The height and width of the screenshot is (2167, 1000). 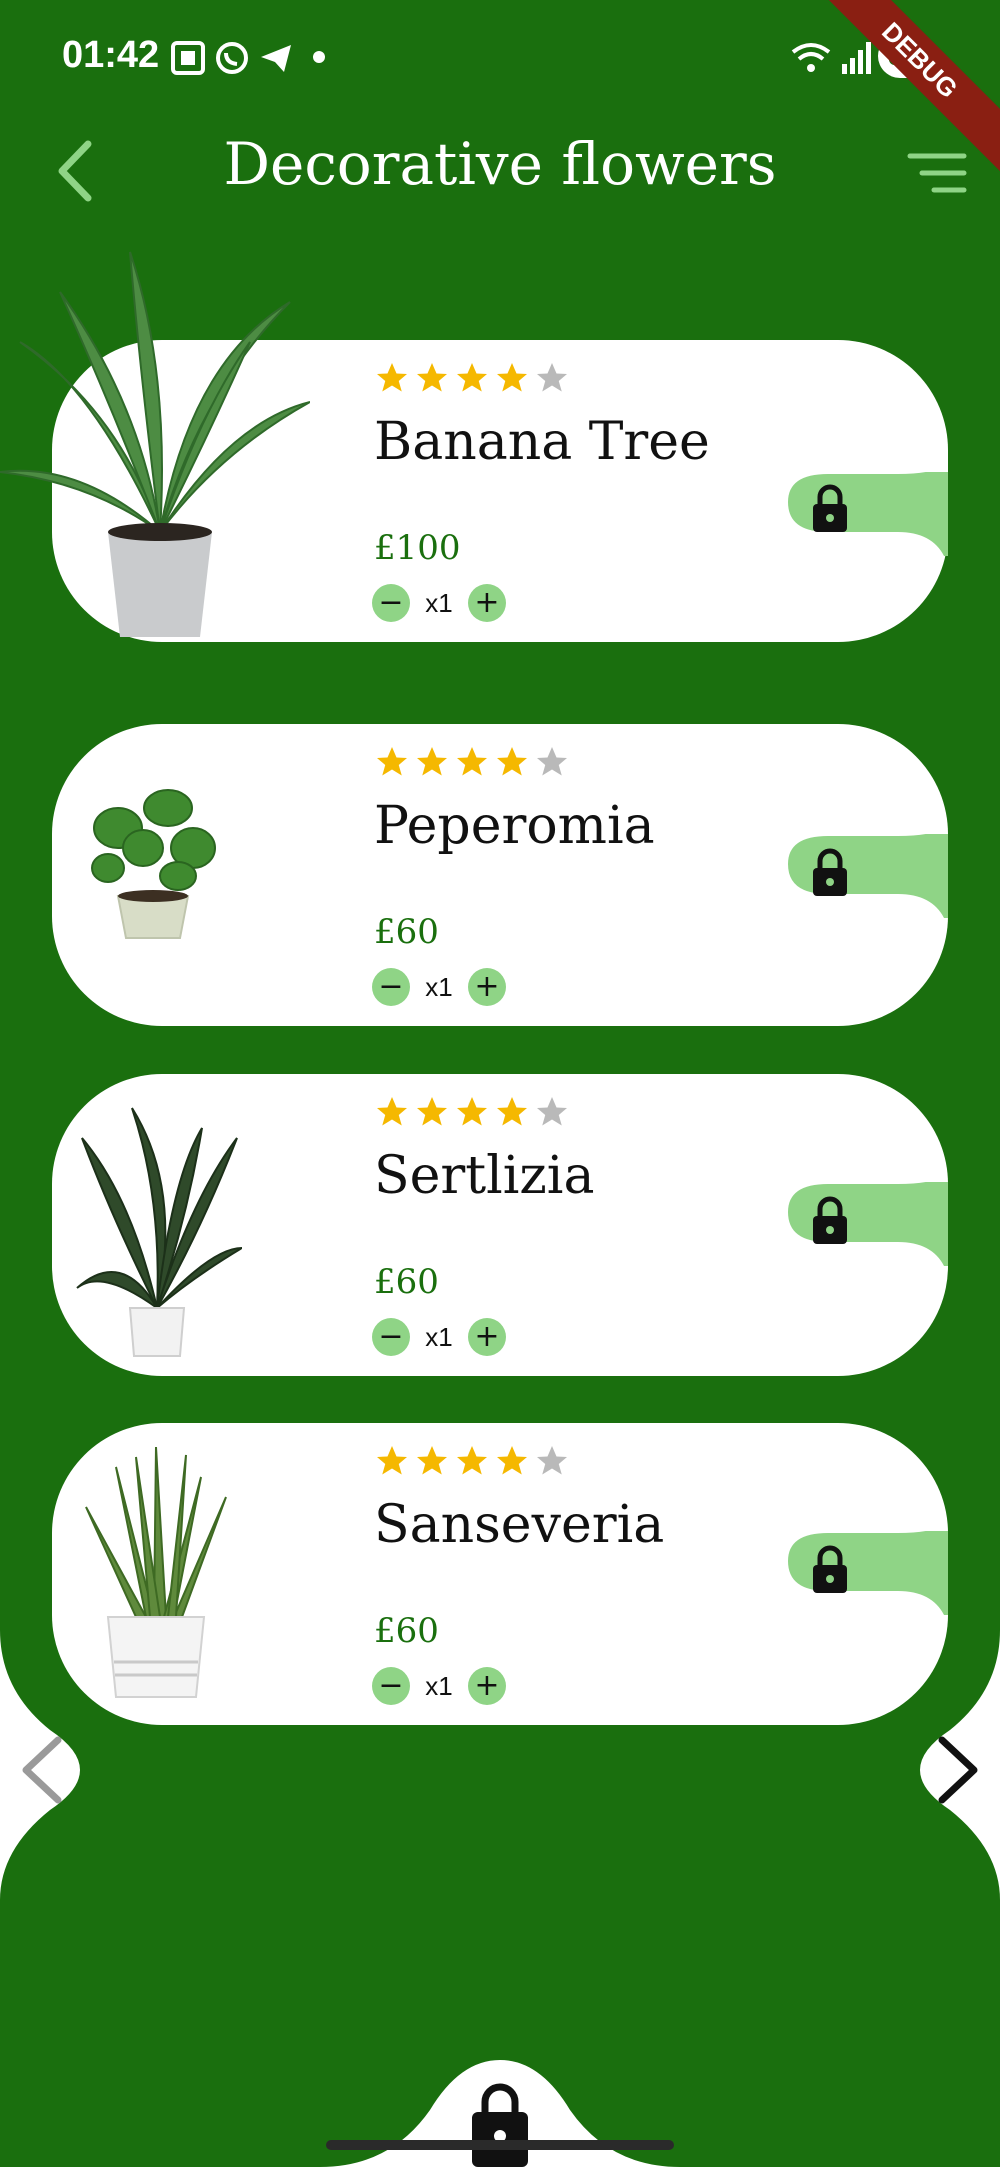 What do you see at coordinates (484, 1176) in the screenshot?
I see `product-name: Sertlizia` at bounding box center [484, 1176].